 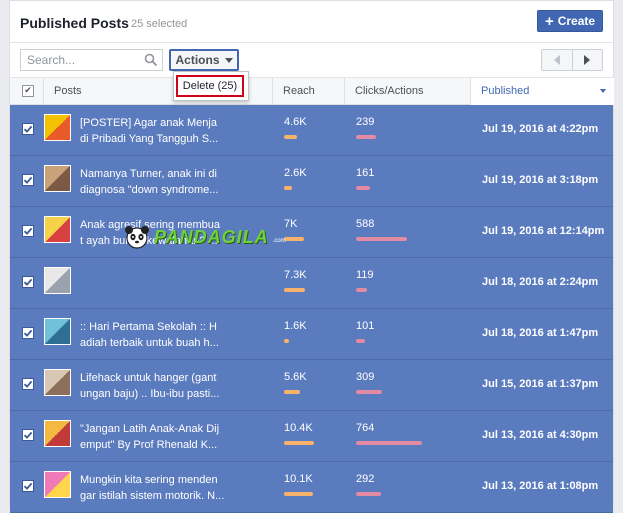 What do you see at coordinates (540, 180) in the screenshot?
I see `published-date: Jul 19, 2016 at 3:18pm` at bounding box center [540, 180].